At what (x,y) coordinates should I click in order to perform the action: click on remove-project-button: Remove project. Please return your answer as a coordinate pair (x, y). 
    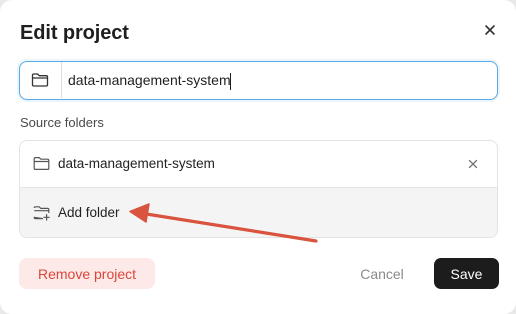
    Looking at the image, I should click on (87, 273).